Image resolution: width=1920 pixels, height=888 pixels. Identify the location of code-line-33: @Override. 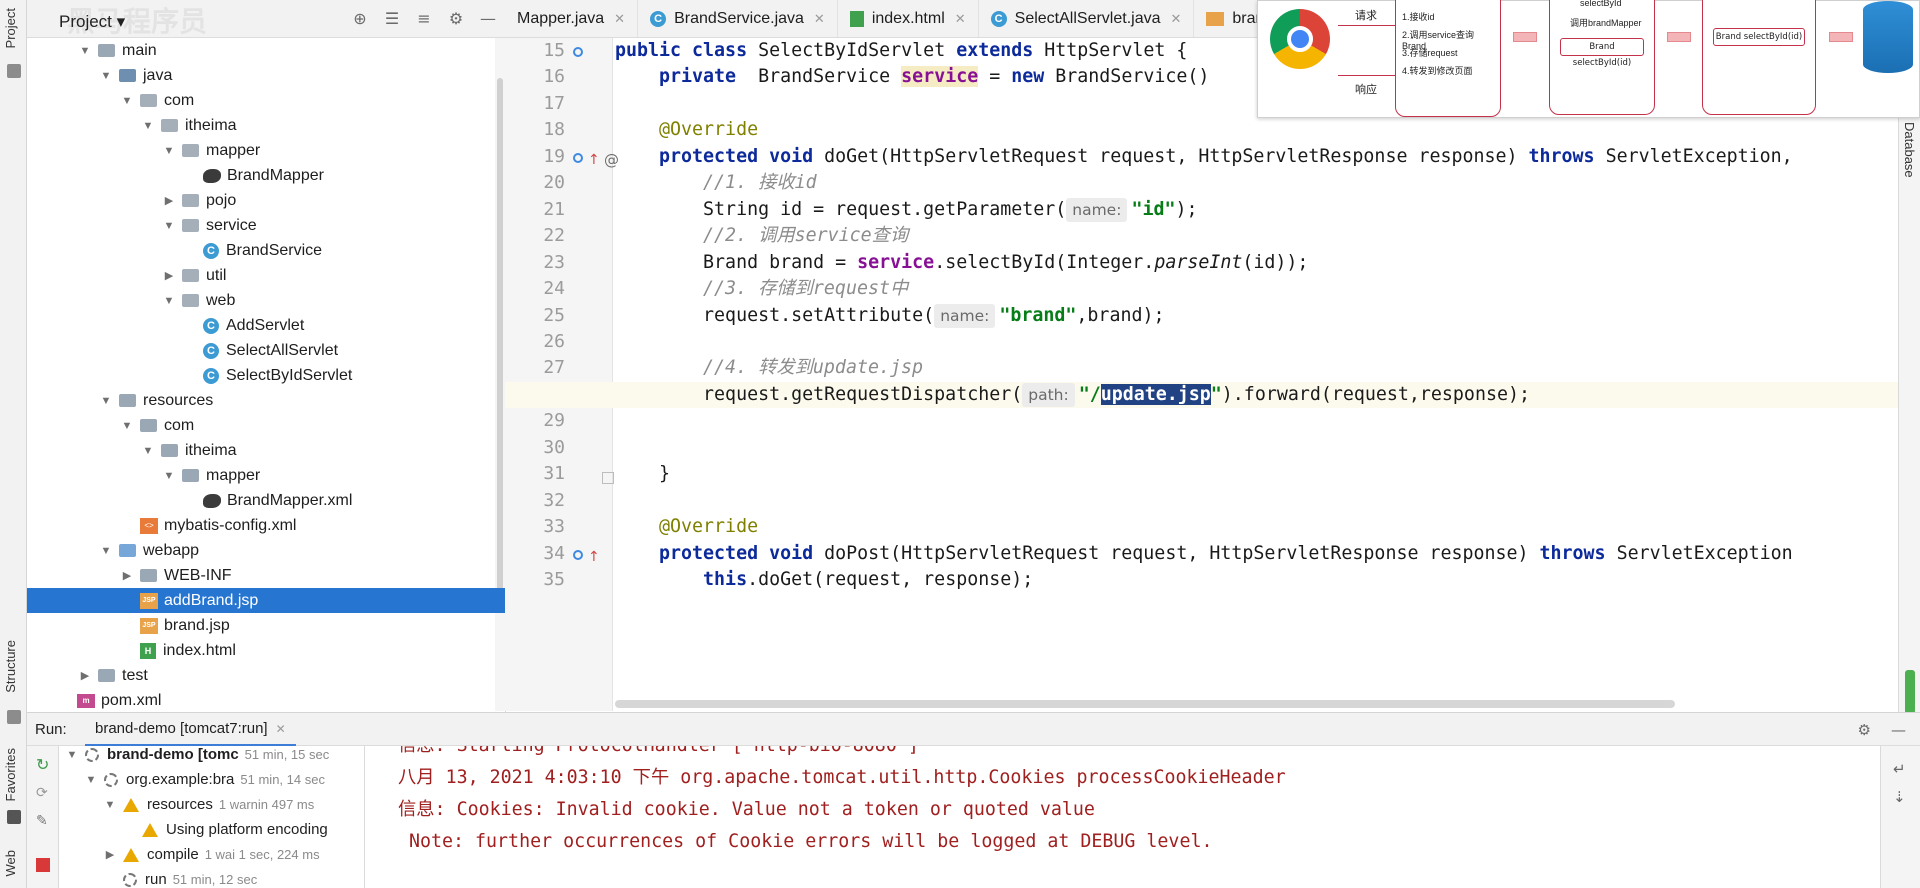
(1201, 527).